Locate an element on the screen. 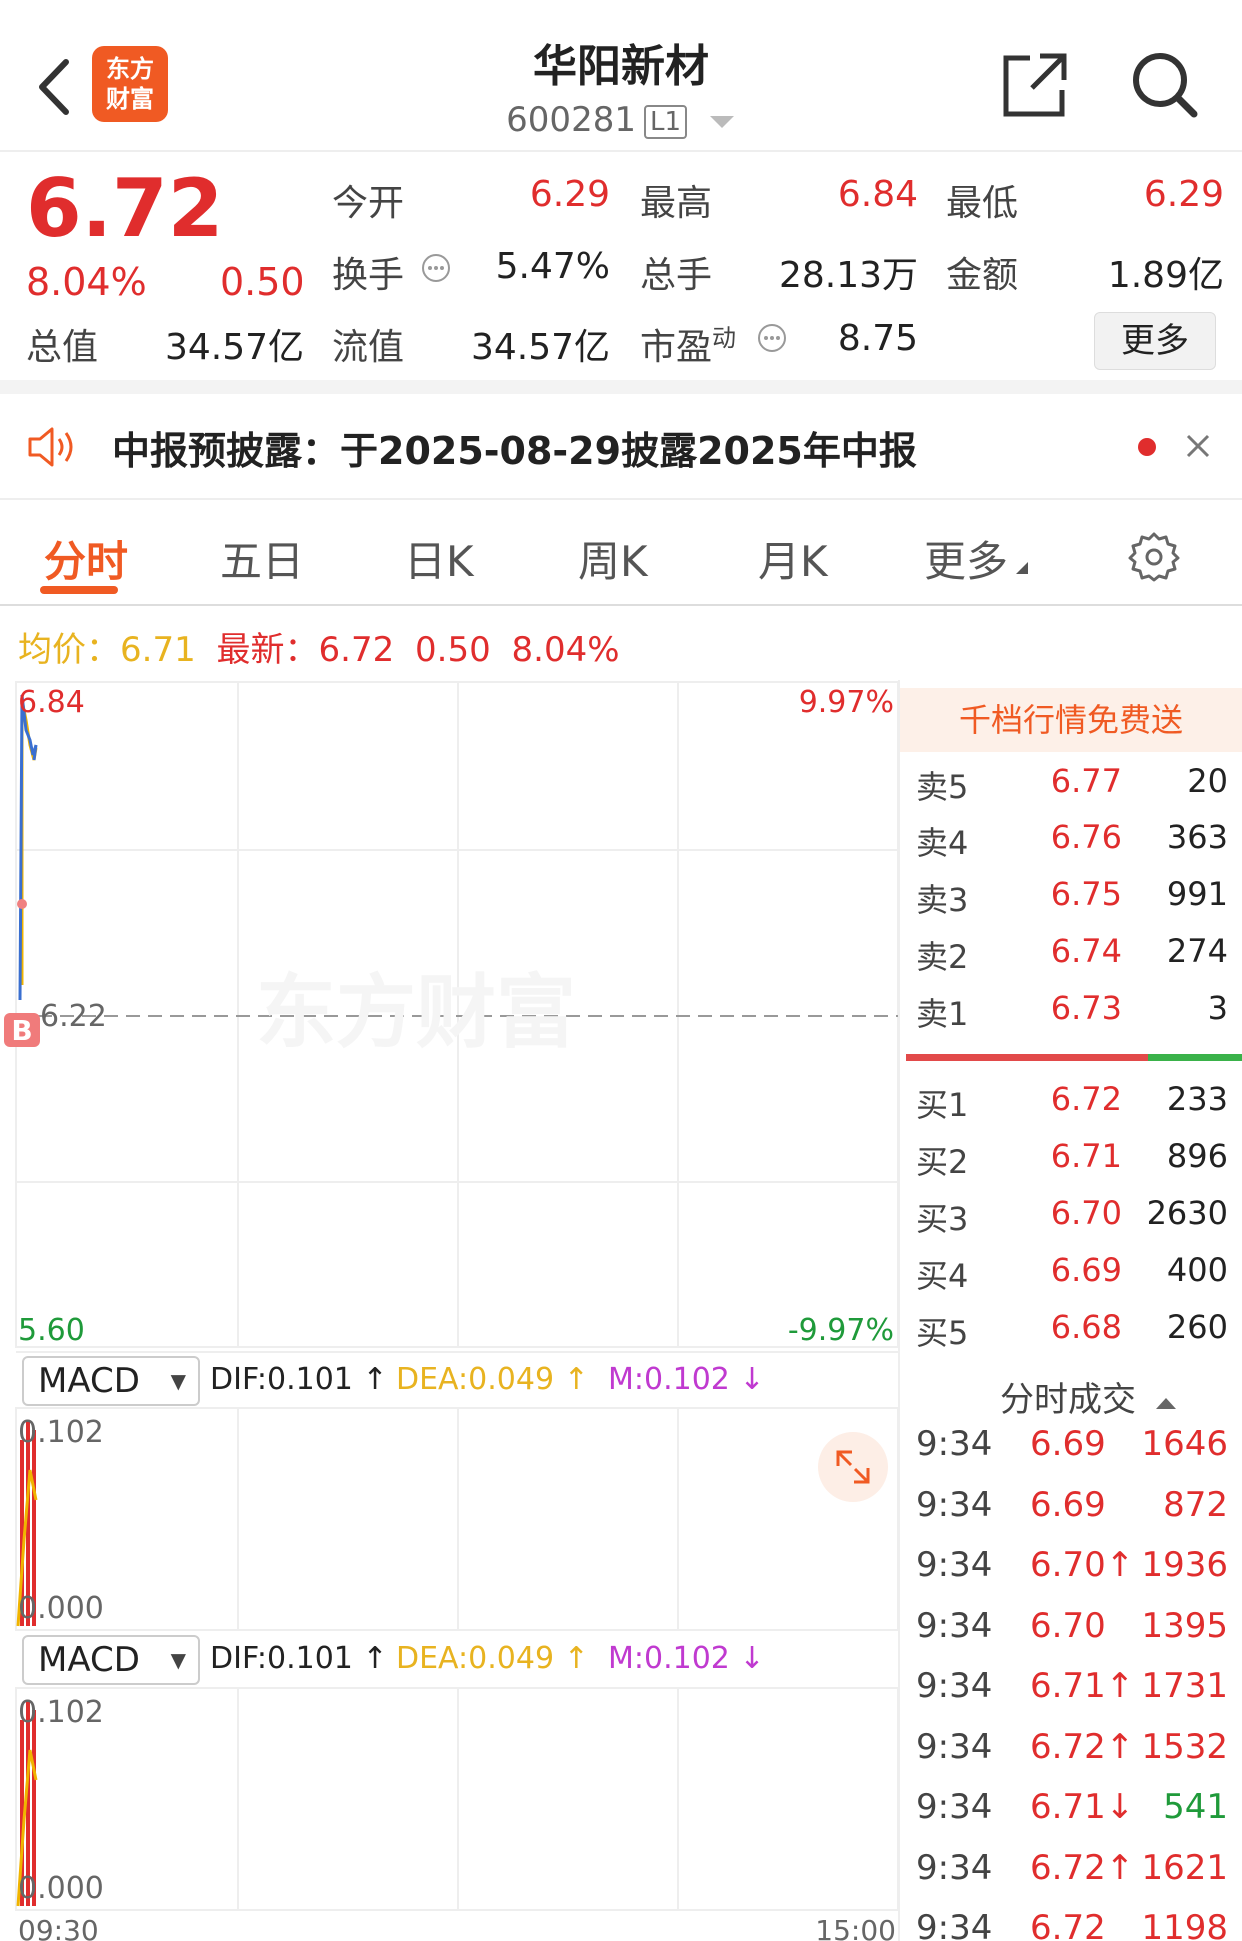 This screenshot has width=1242, height=1941. latest-value: 6.72 is located at coordinates (356, 650).